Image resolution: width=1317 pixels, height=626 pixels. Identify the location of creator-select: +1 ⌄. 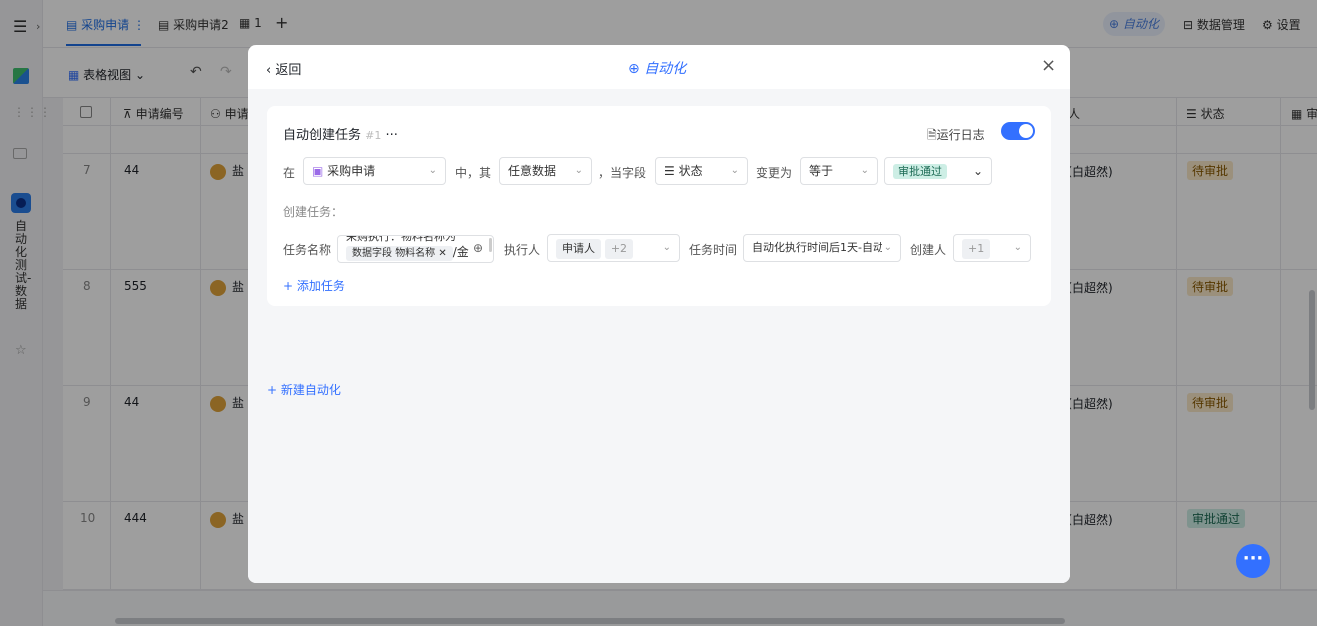
(992, 248).